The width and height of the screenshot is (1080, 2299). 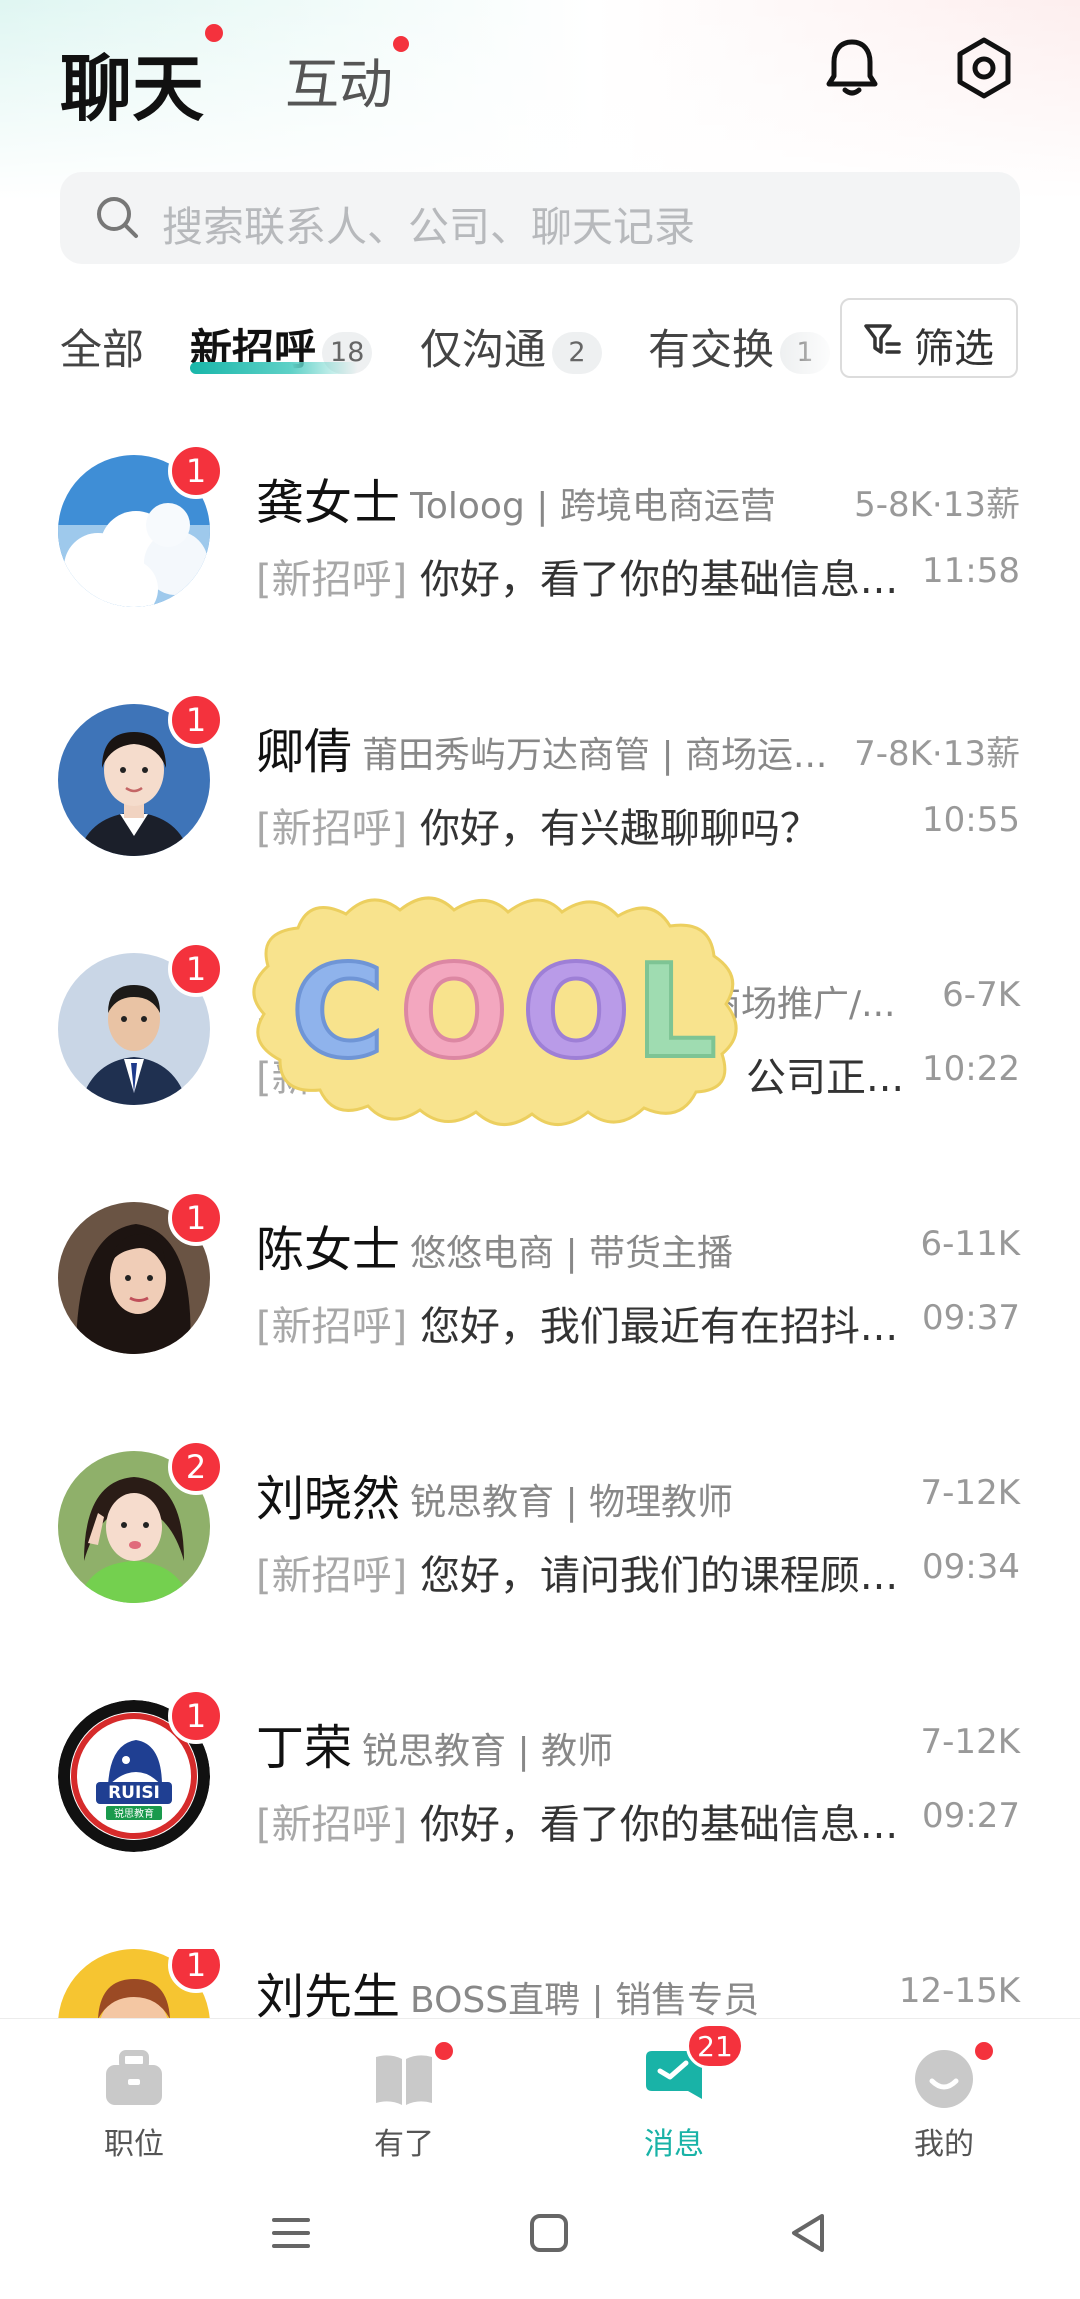 What do you see at coordinates (711, 349) in the screenshot?
I see `filter-tab-label: 有交换` at bounding box center [711, 349].